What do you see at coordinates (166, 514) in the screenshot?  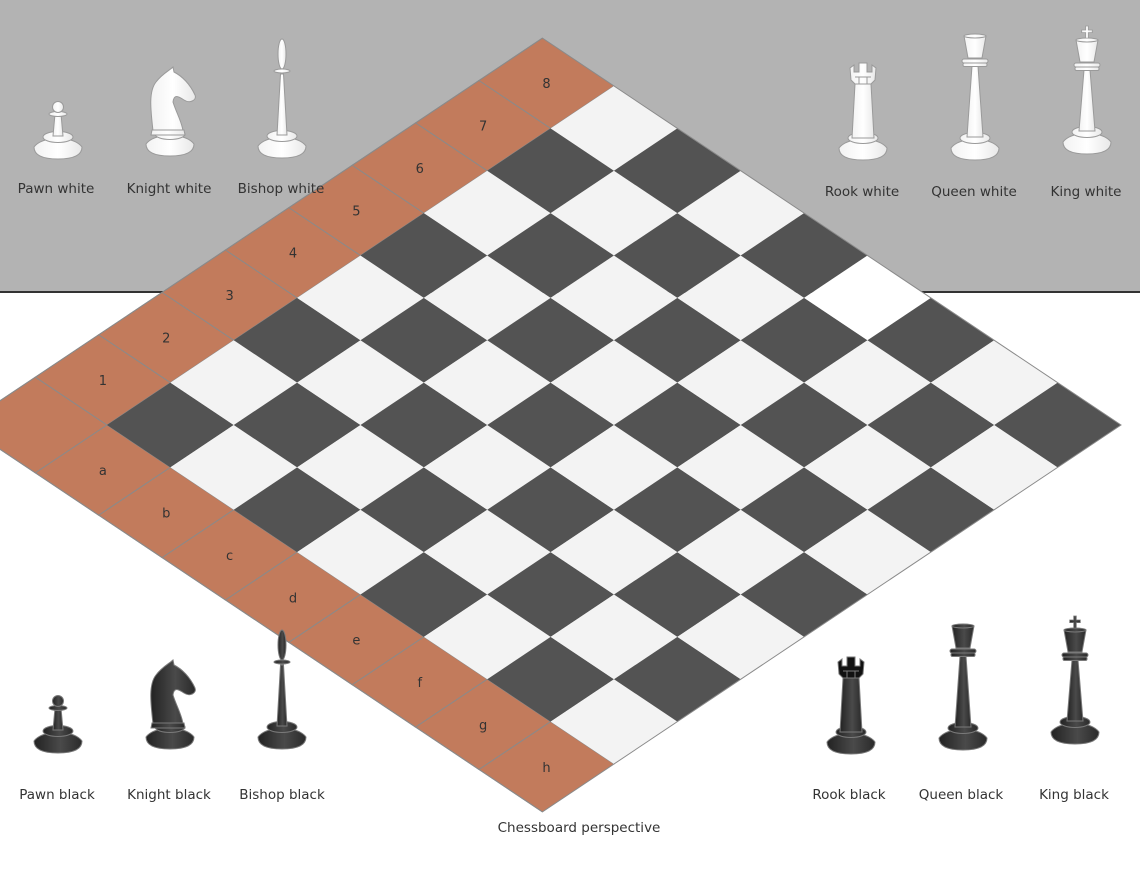 I see `file-label-b: b` at bounding box center [166, 514].